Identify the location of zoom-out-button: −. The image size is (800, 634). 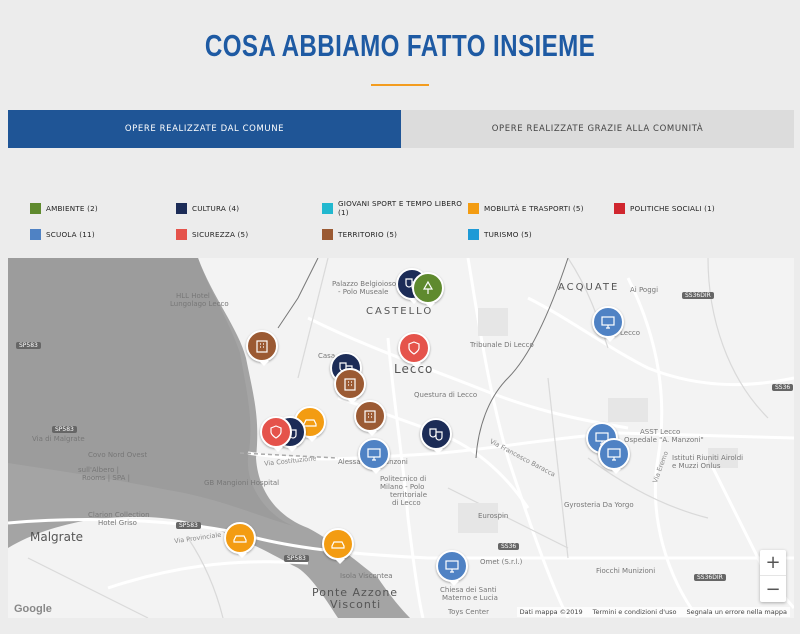
(773, 589).